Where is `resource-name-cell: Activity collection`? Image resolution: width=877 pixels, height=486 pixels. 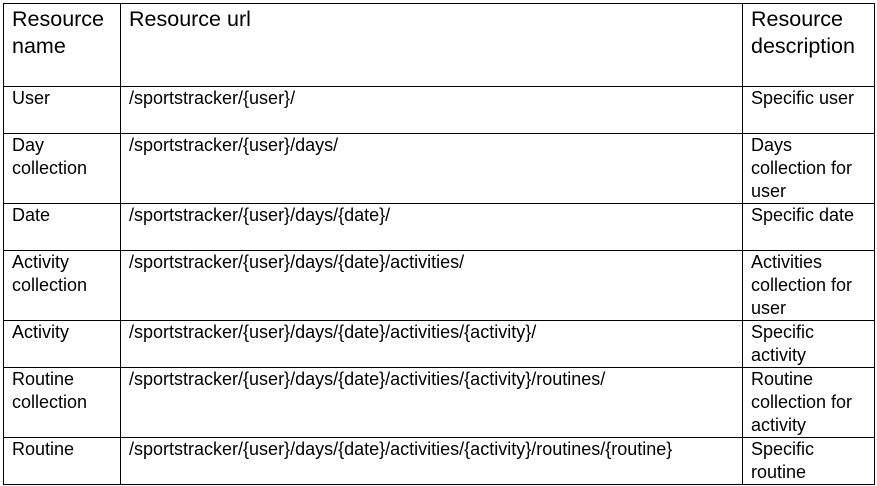 resource-name-cell: Activity collection is located at coordinates (62, 285).